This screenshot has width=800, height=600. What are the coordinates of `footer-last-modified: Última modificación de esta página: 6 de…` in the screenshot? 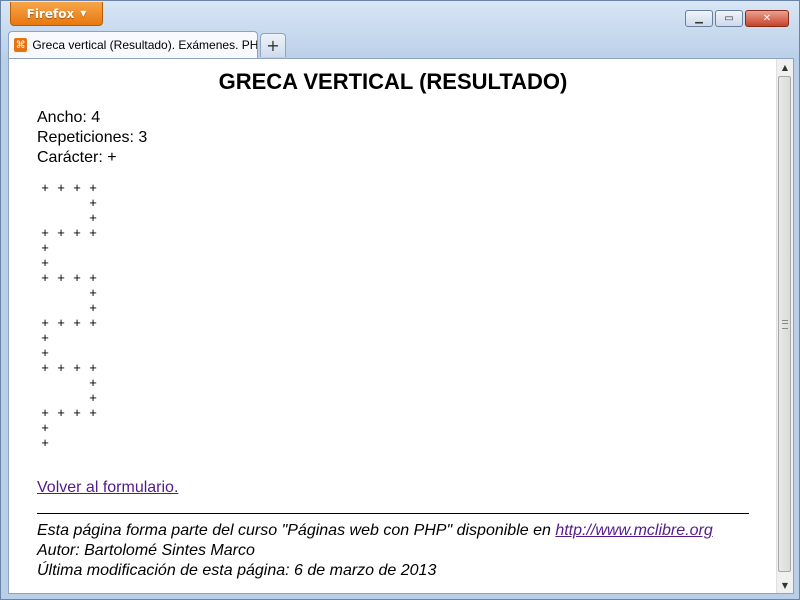 It's located at (237, 570).